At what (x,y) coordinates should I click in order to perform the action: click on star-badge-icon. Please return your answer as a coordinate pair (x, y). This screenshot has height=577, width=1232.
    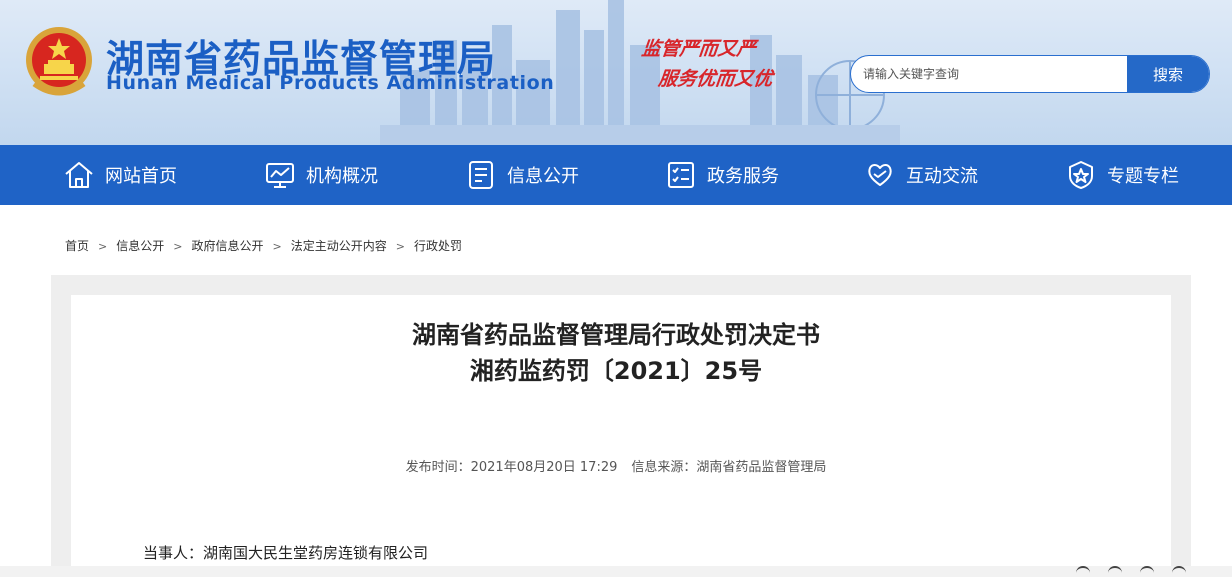
    Looking at the image, I should click on (1081, 175).